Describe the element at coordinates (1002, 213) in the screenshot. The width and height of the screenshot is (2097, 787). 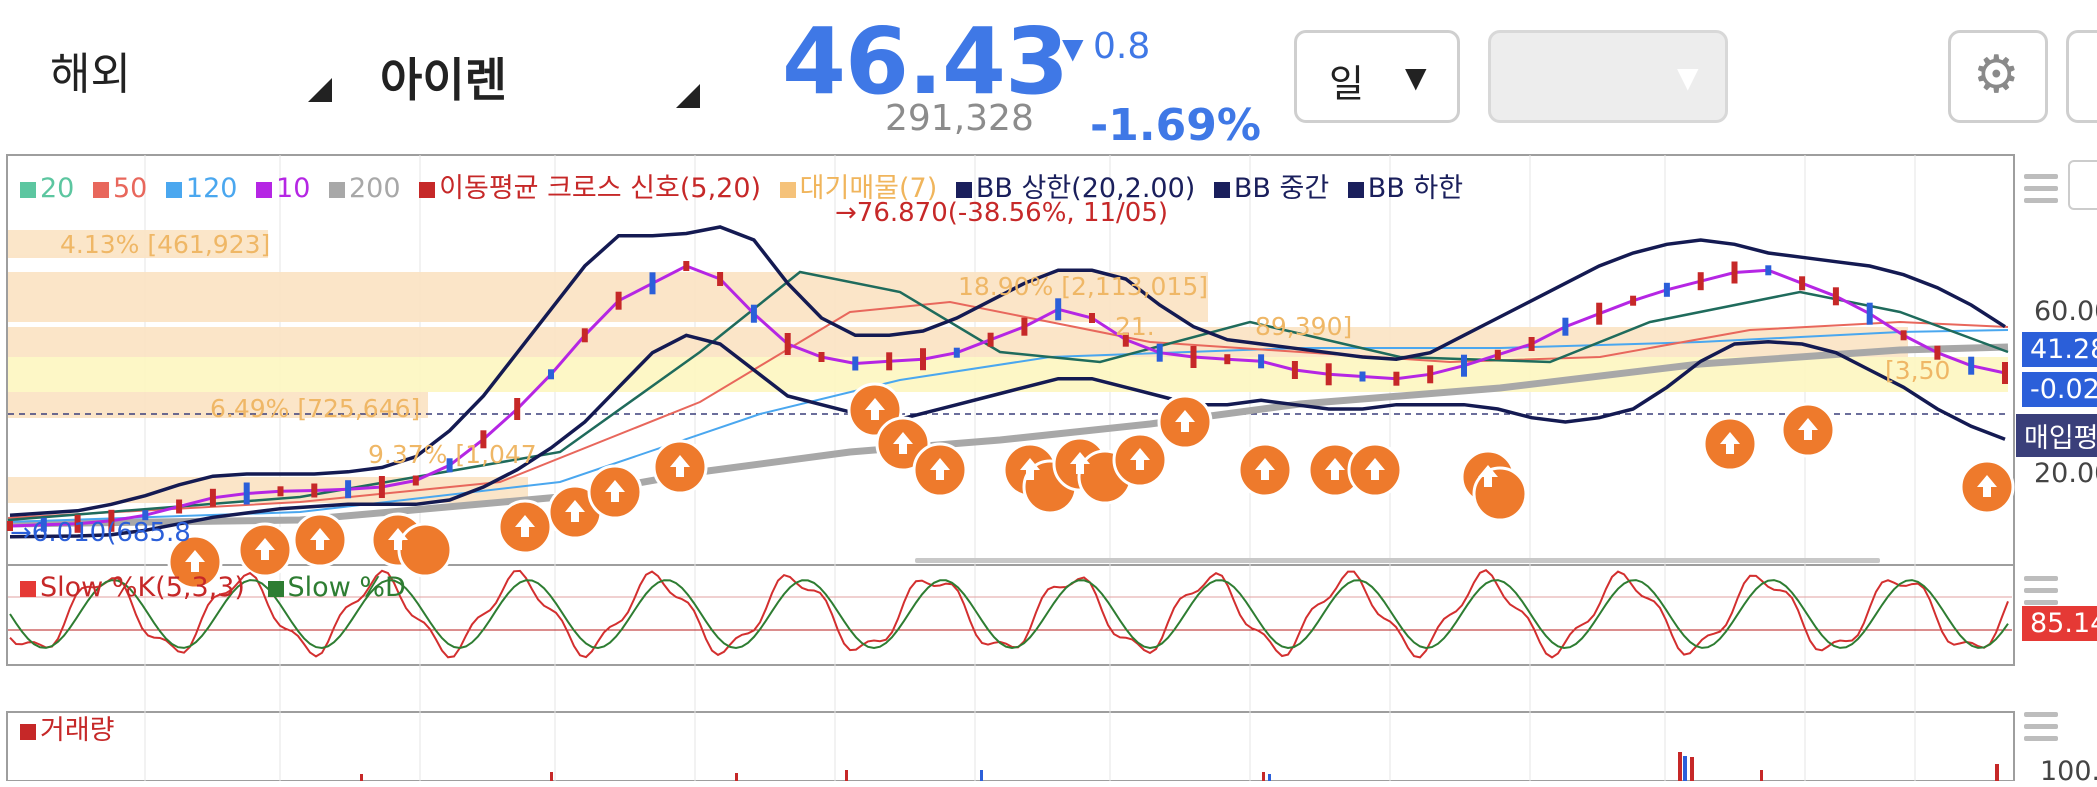
I see `high-price-label: →76.870(-38.56%, 11/05)` at that location.